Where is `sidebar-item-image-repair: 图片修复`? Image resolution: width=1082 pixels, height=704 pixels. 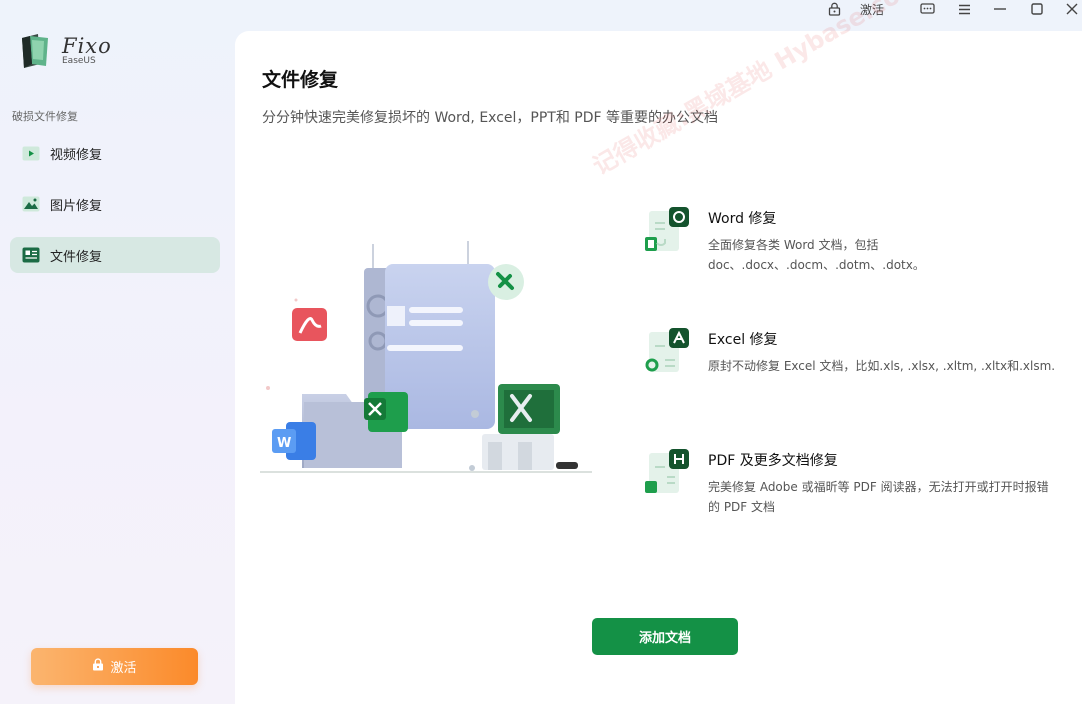 sidebar-item-image-repair: 图片修复 is located at coordinates (115, 204).